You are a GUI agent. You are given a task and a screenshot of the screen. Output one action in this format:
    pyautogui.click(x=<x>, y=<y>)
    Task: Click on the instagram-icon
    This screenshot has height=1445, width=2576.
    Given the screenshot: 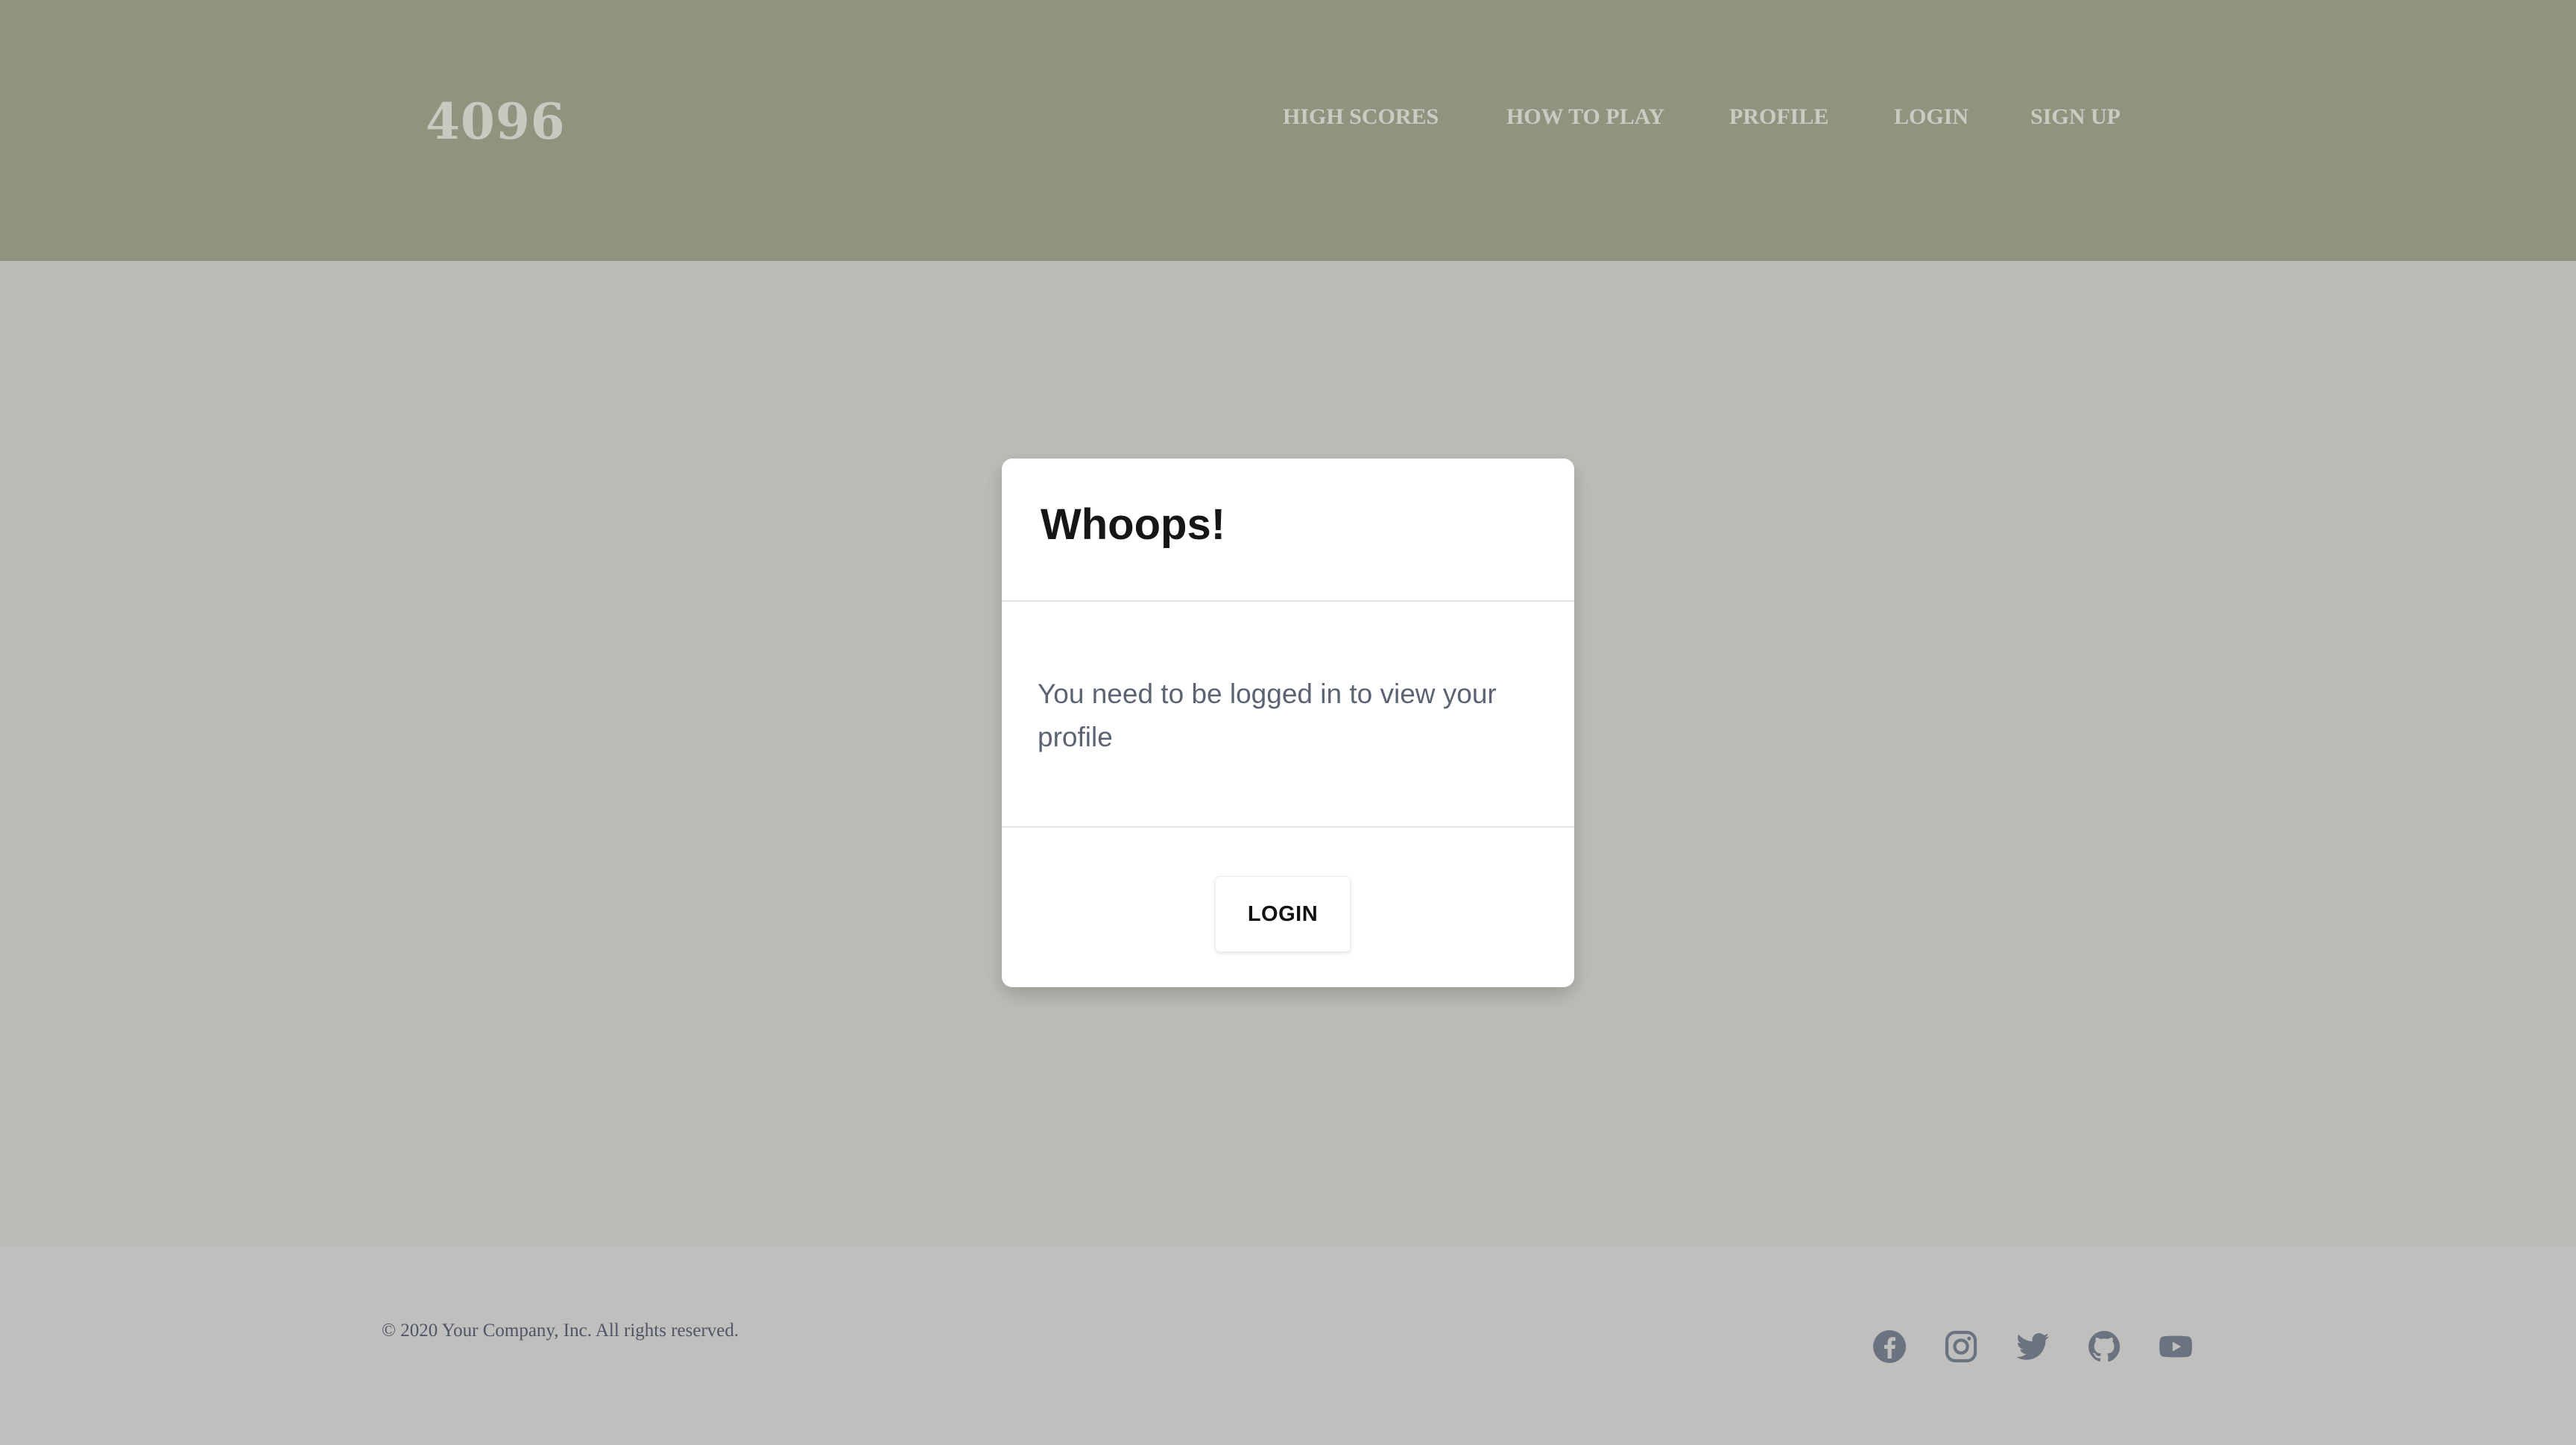 What is the action you would take?
    pyautogui.click(x=1961, y=1346)
    